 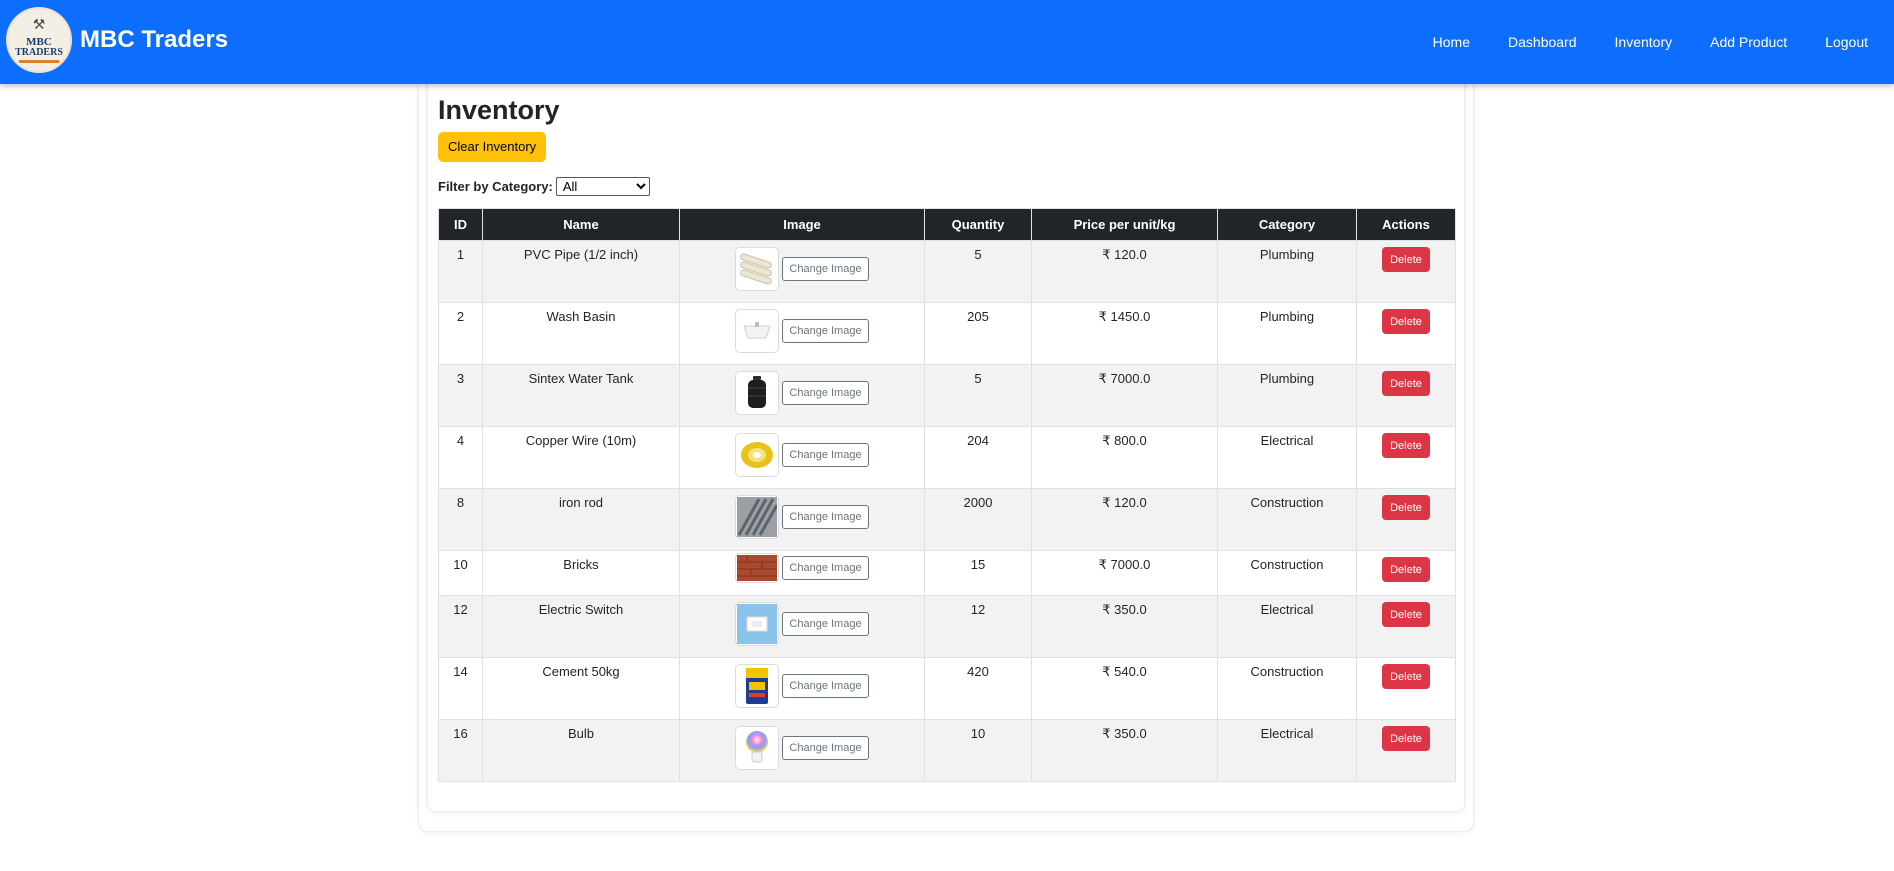 What do you see at coordinates (581, 626) in the screenshot?
I see `cell-name: Electric Switch` at bounding box center [581, 626].